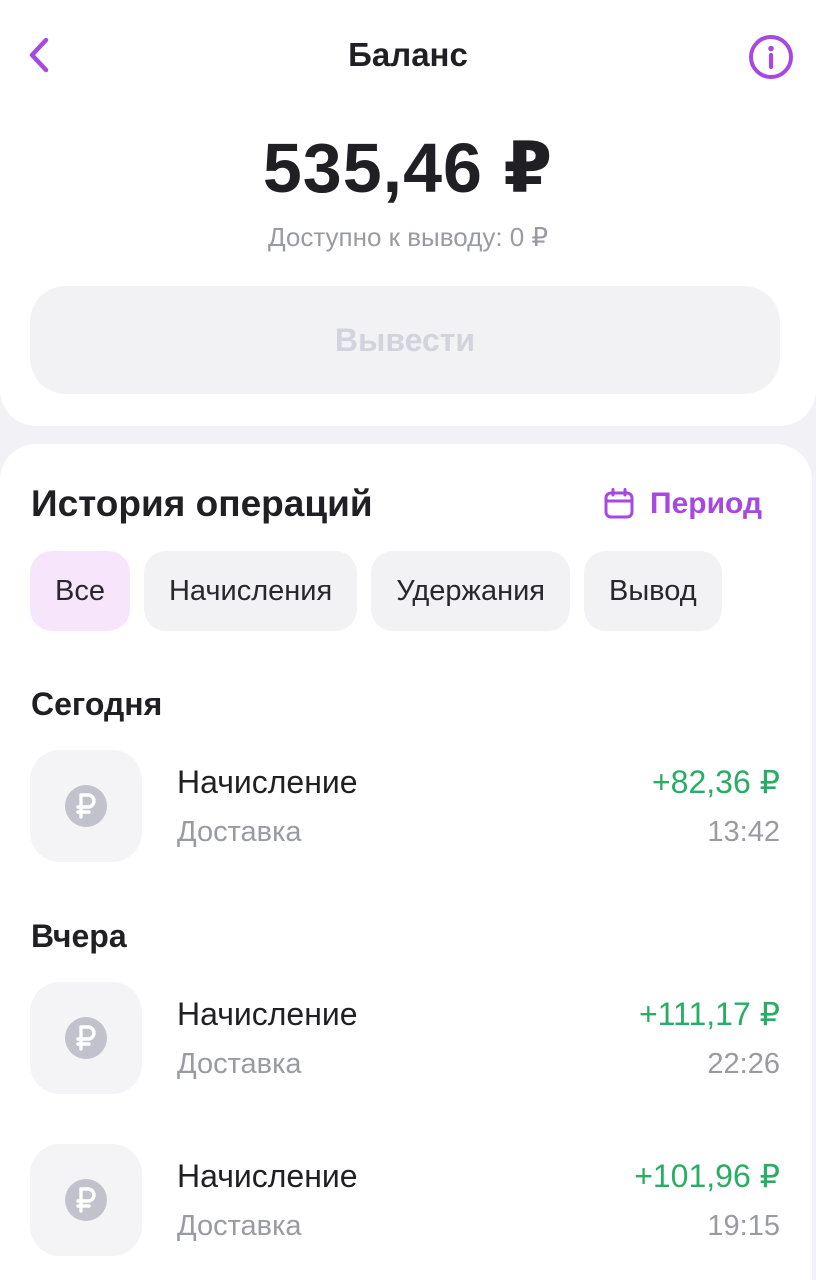 This screenshot has width=816, height=1280. What do you see at coordinates (619, 503) in the screenshot?
I see `calendar-icon` at bounding box center [619, 503].